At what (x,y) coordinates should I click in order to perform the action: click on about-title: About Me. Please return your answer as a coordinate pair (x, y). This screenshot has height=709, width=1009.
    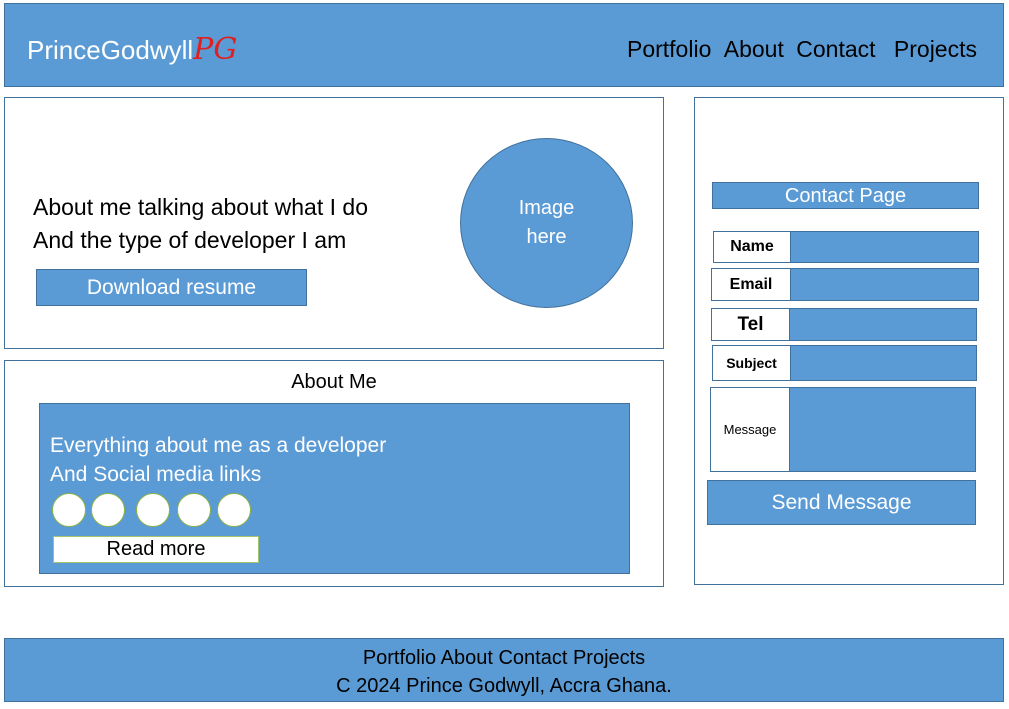
    Looking at the image, I should click on (334, 382).